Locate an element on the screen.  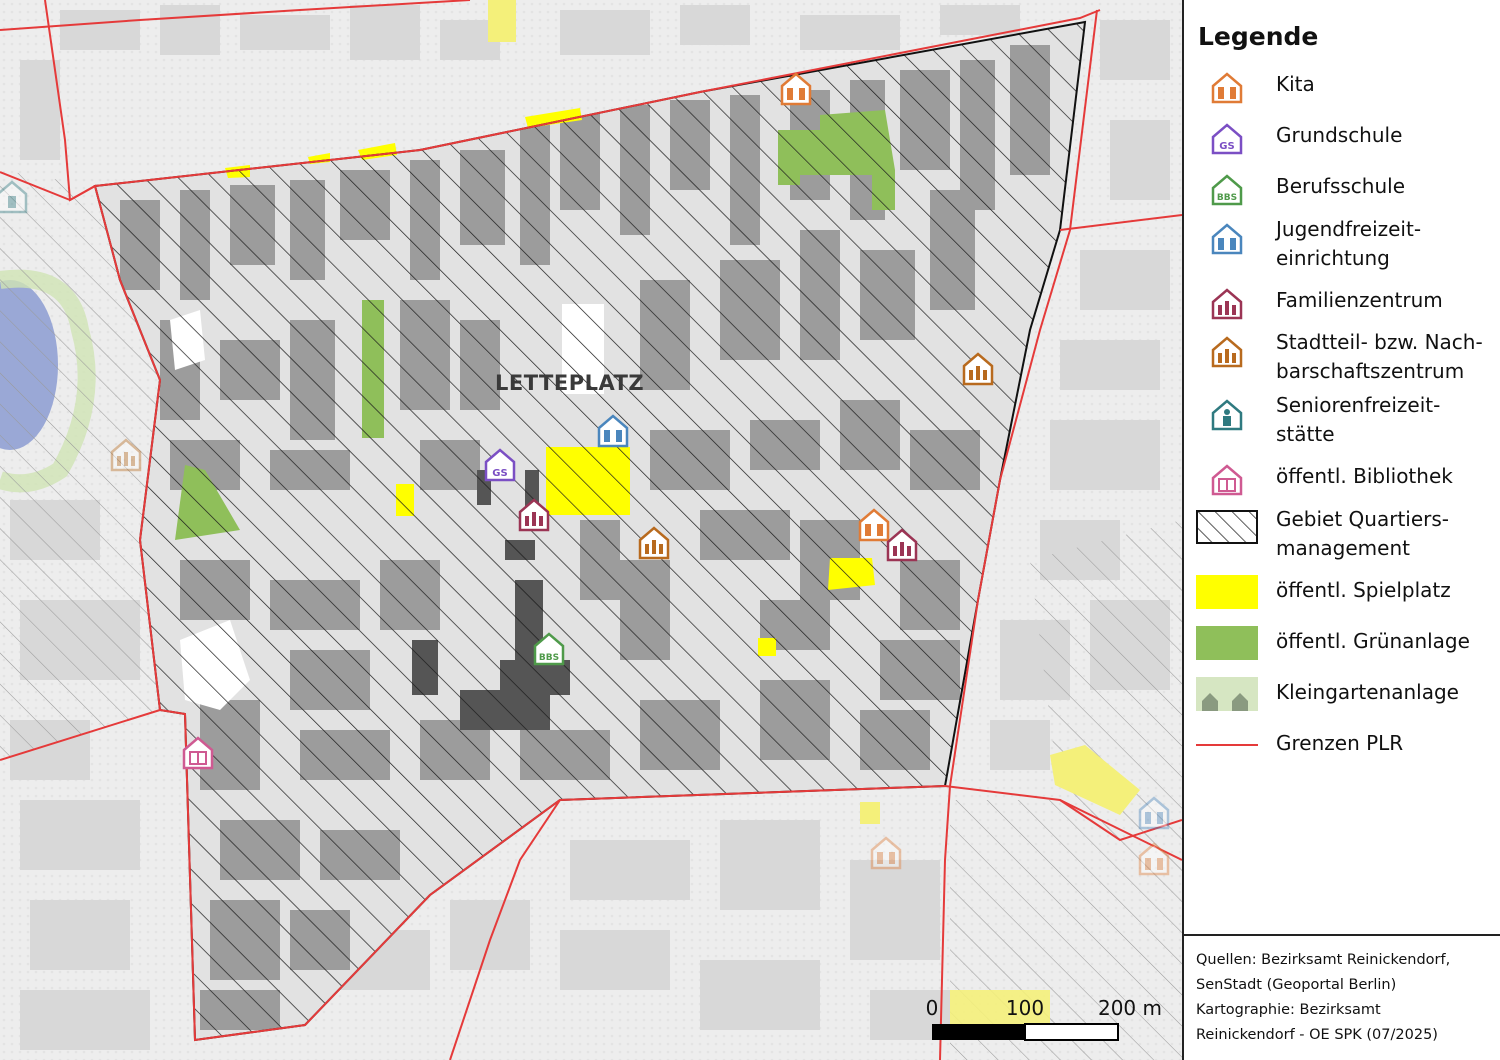
stadtteilzentrum-icon is located at coordinates (1227, 352).